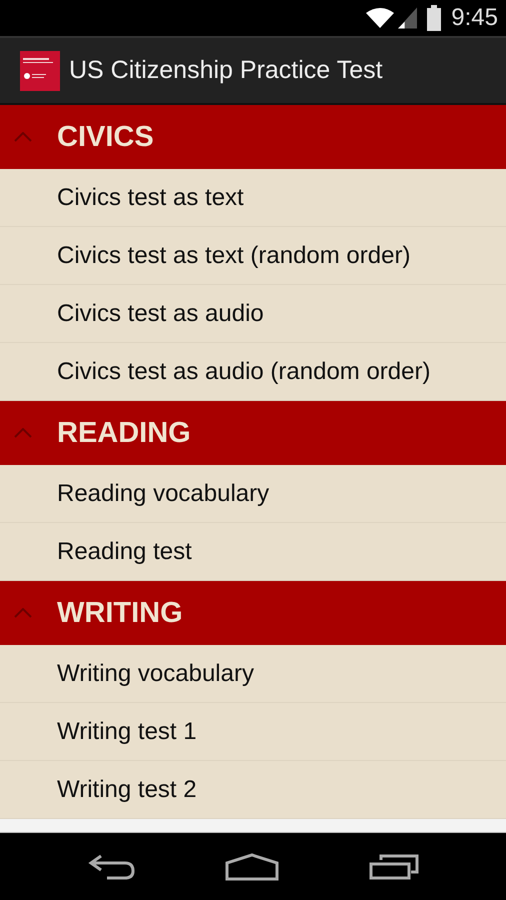  I want to click on home-icon, so click(252, 866).